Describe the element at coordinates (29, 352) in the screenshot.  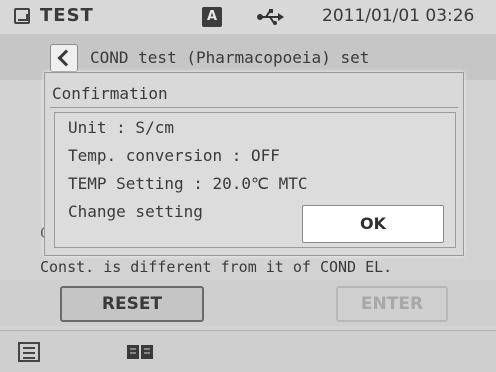
I see `menu-icon` at that location.